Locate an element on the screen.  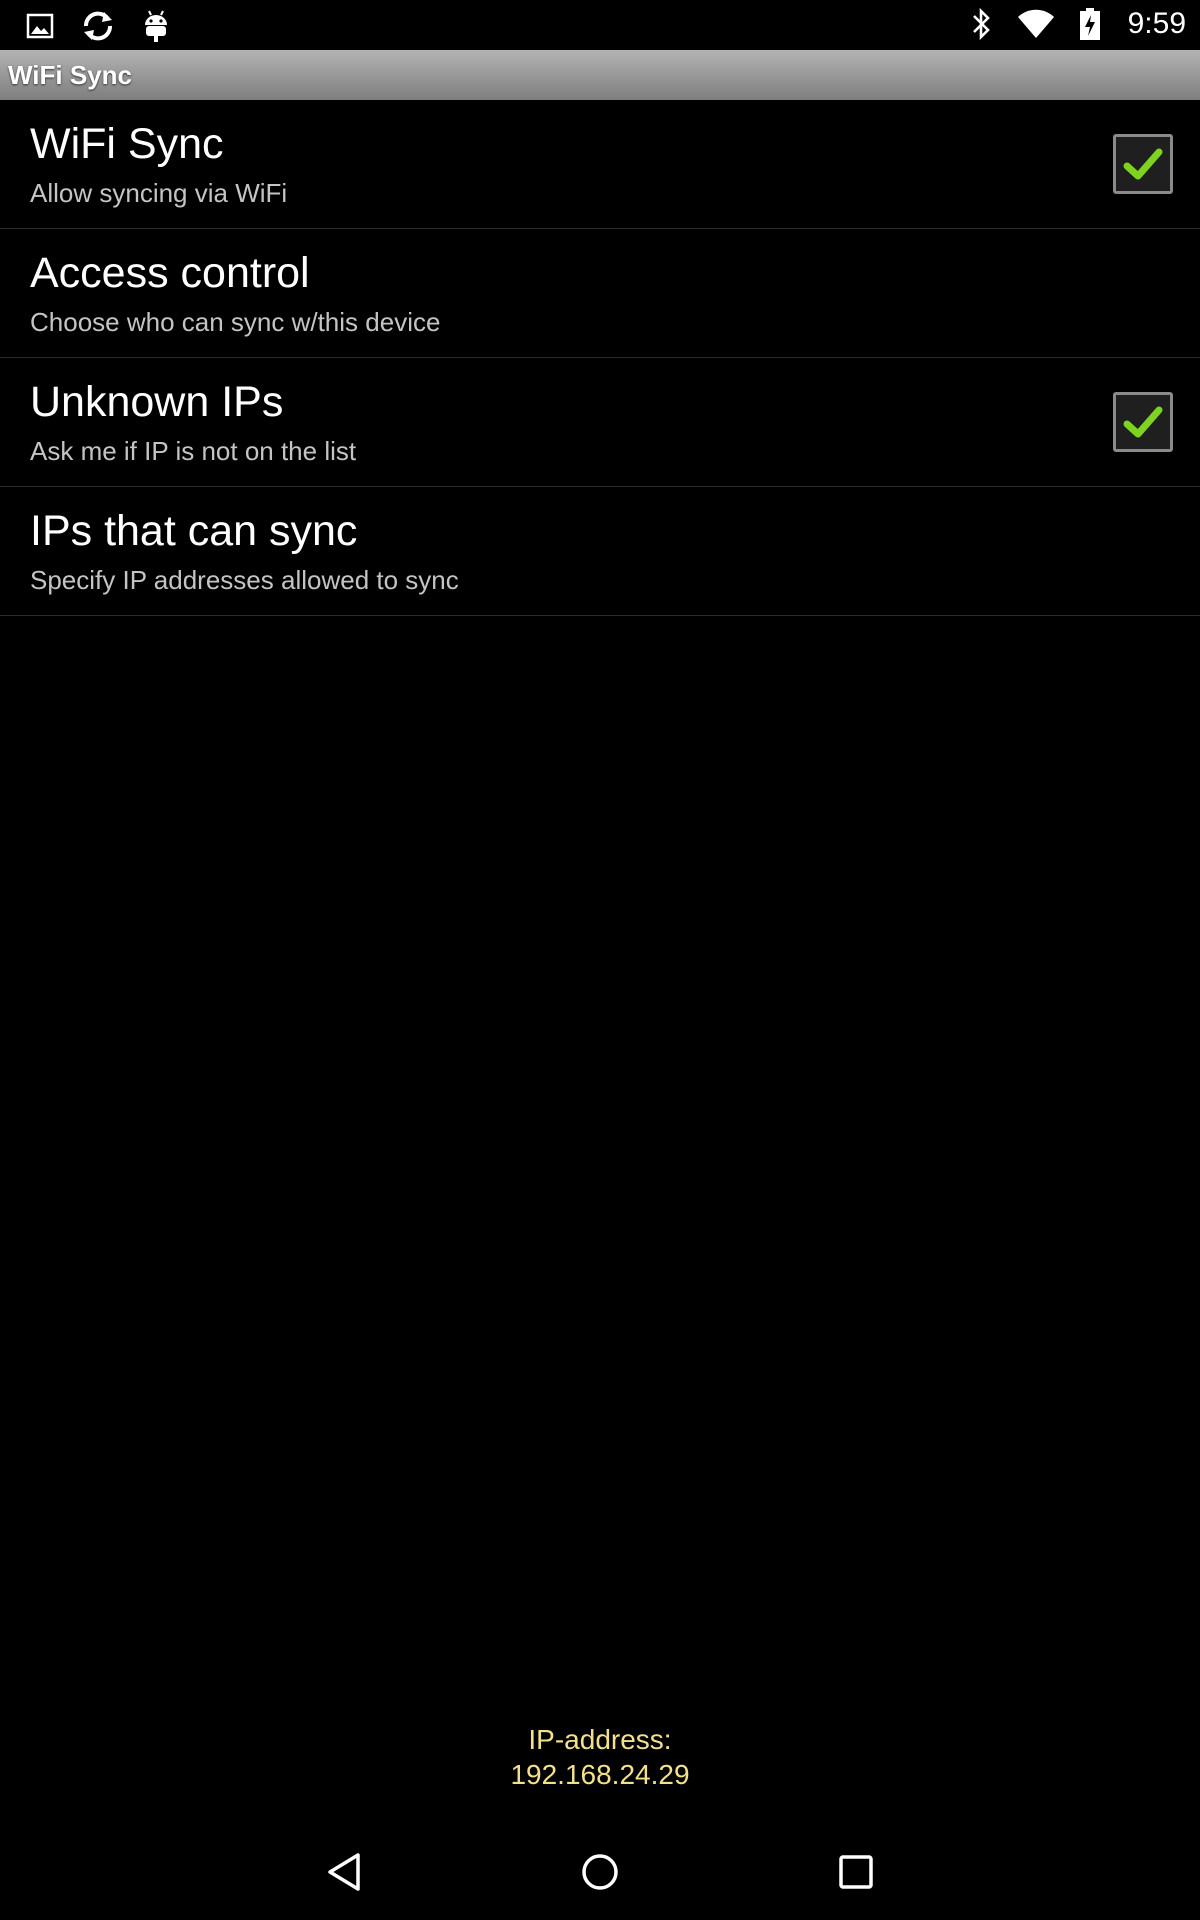
navigation-bar is located at coordinates (600, 1871).